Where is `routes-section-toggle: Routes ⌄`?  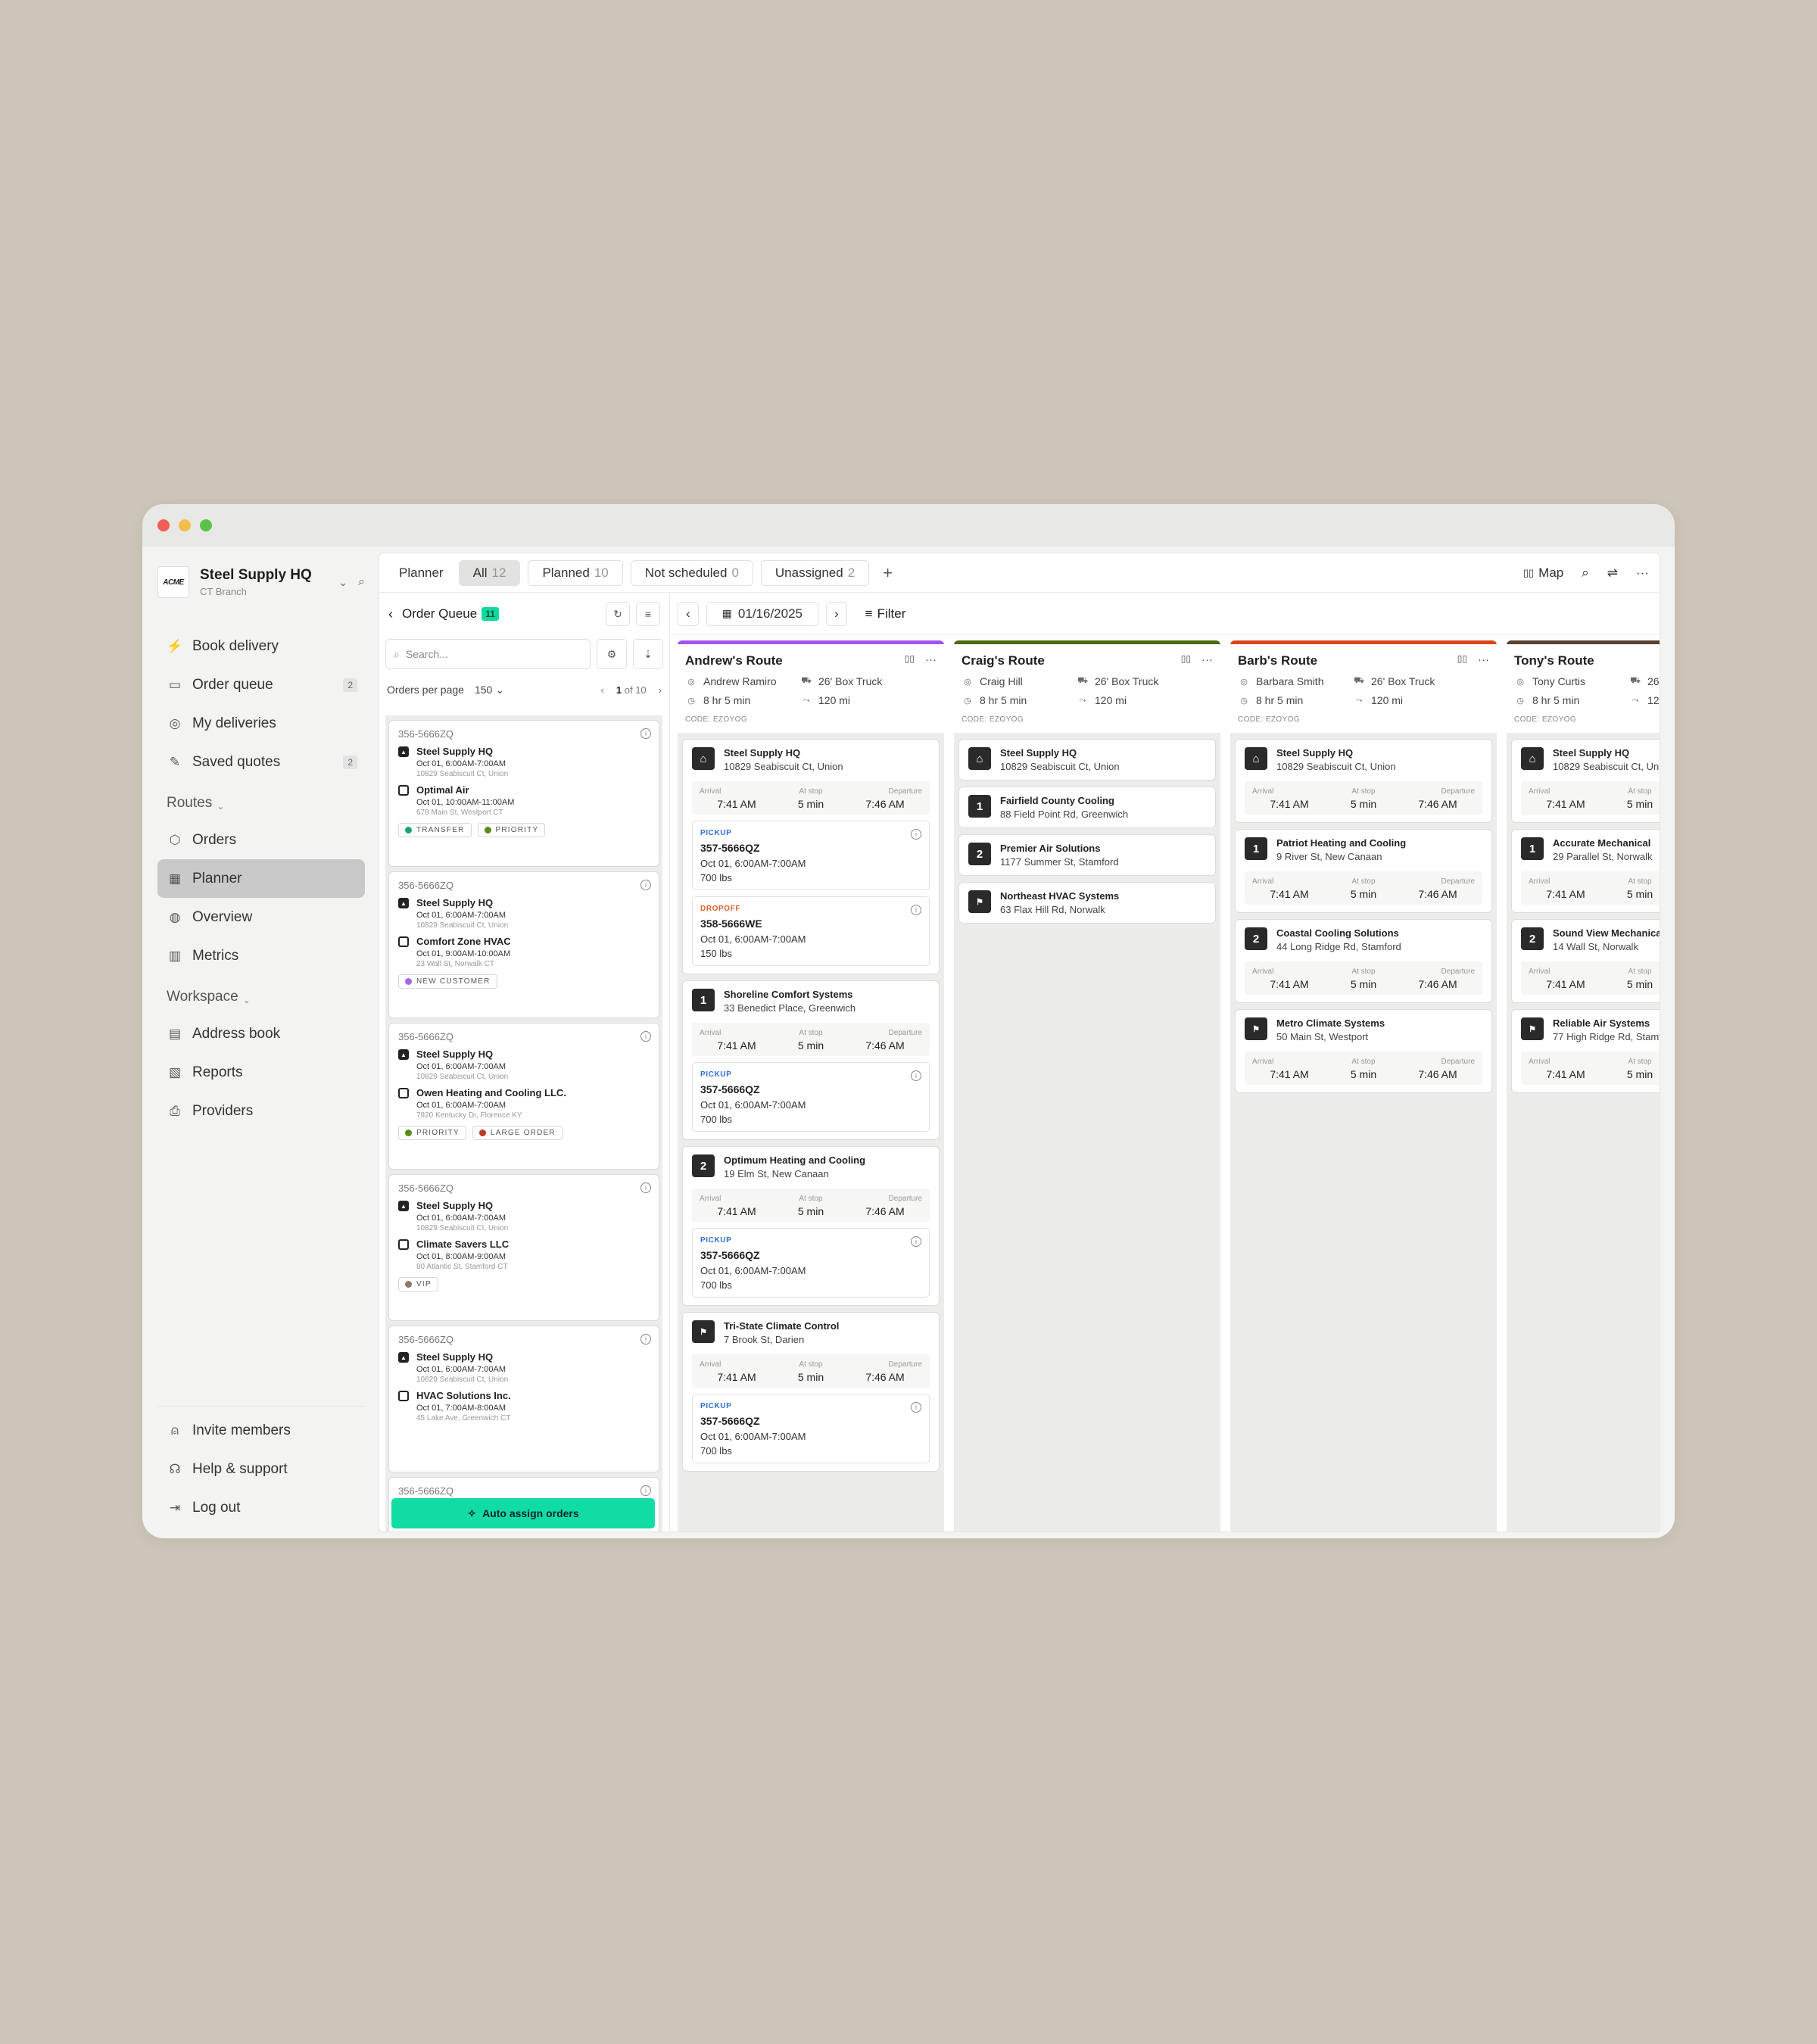
routes-section-toggle: Routes ⌄ is located at coordinates (261, 801).